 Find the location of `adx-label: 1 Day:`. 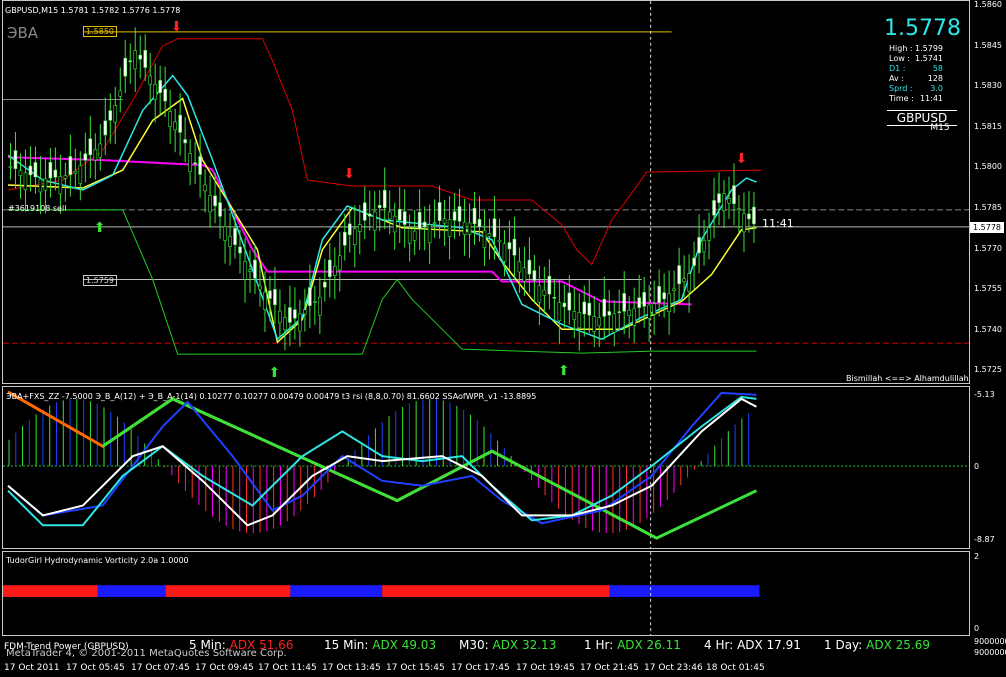

adx-label: 1 Day: is located at coordinates (845, 645).